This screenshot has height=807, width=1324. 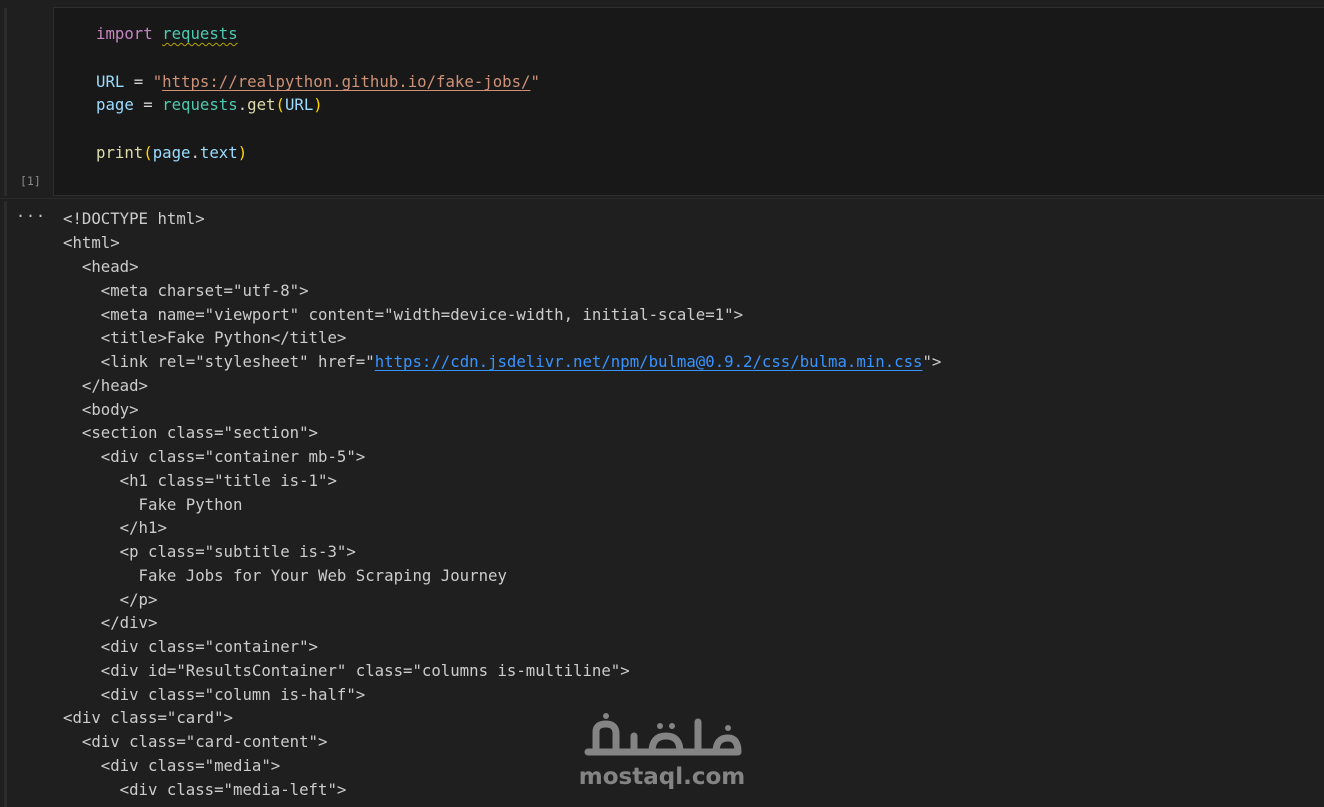 What do you see at coordinates (214, 456) in the screenshot?
I see `output-line: <div class="container mb-5">` at bounding box center [214, 456].